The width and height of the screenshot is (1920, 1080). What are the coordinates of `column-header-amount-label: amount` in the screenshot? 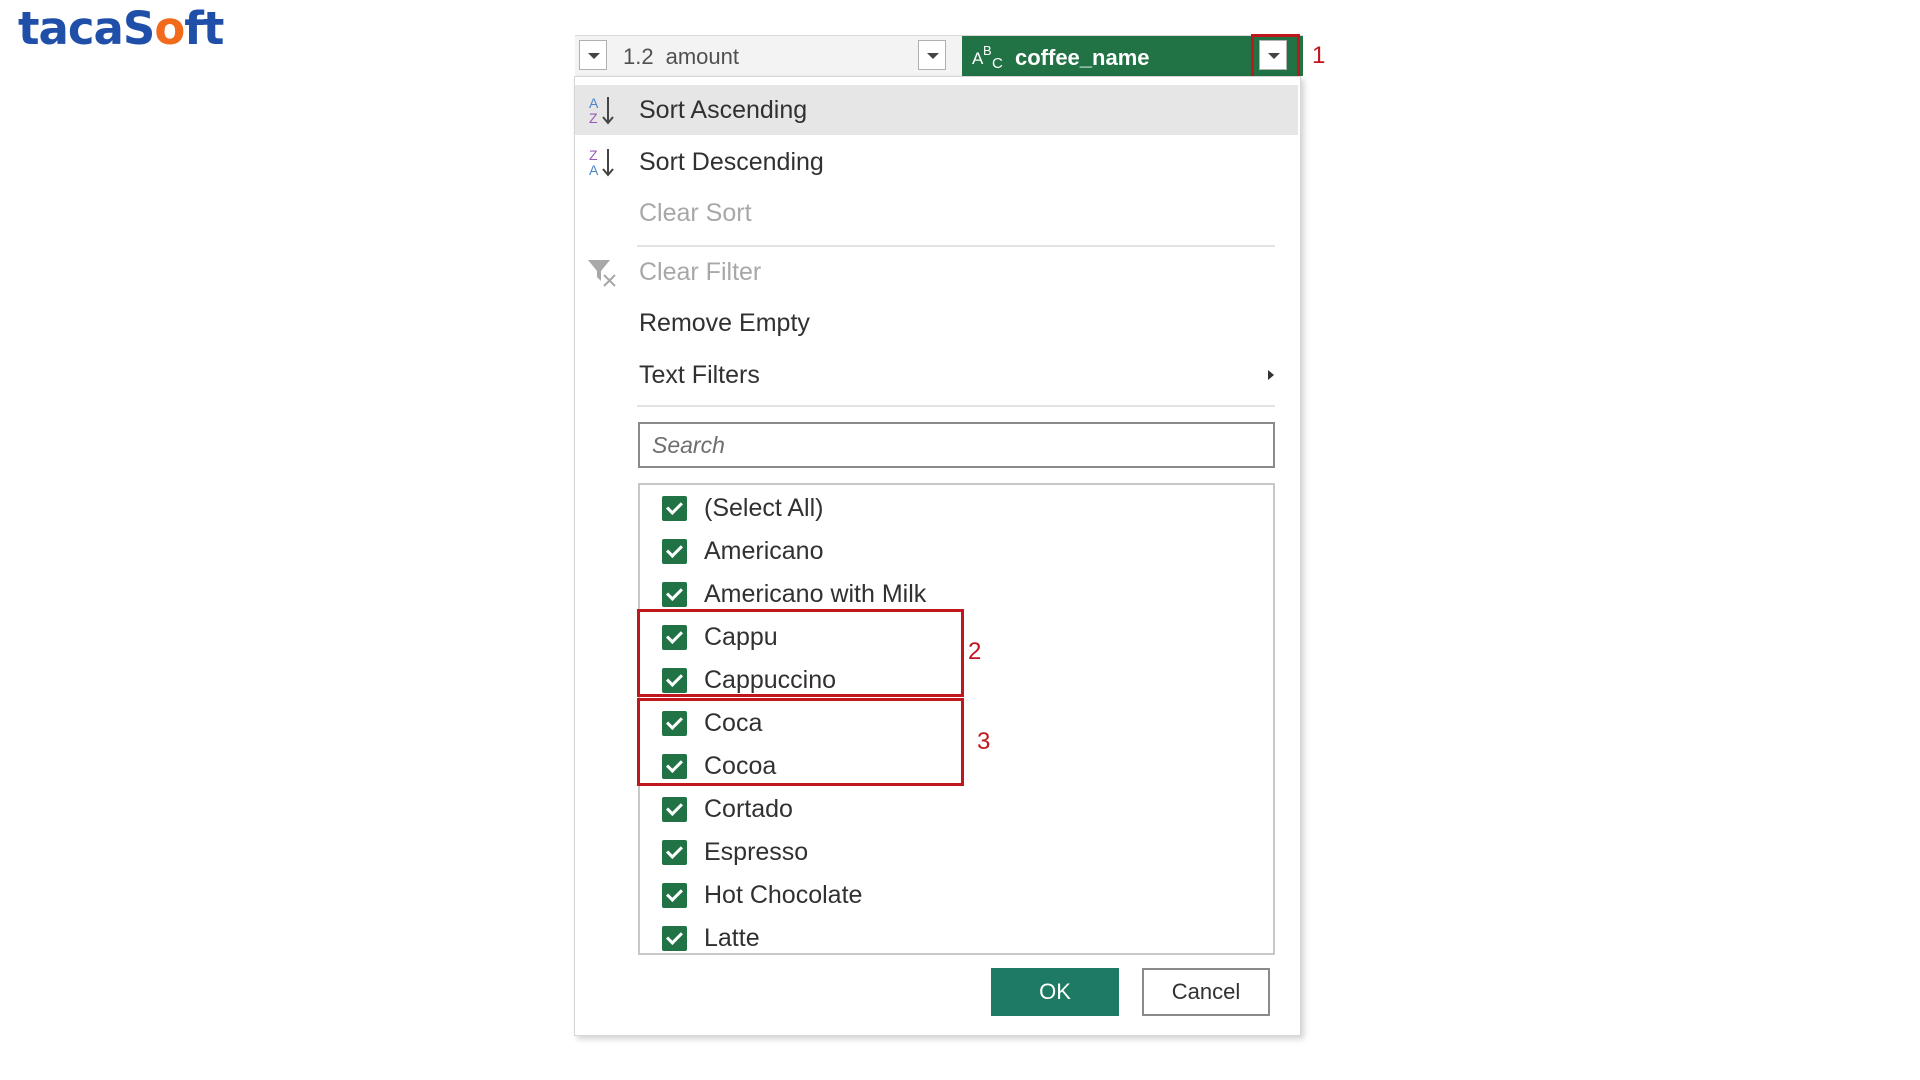 It's located at (702, 56).